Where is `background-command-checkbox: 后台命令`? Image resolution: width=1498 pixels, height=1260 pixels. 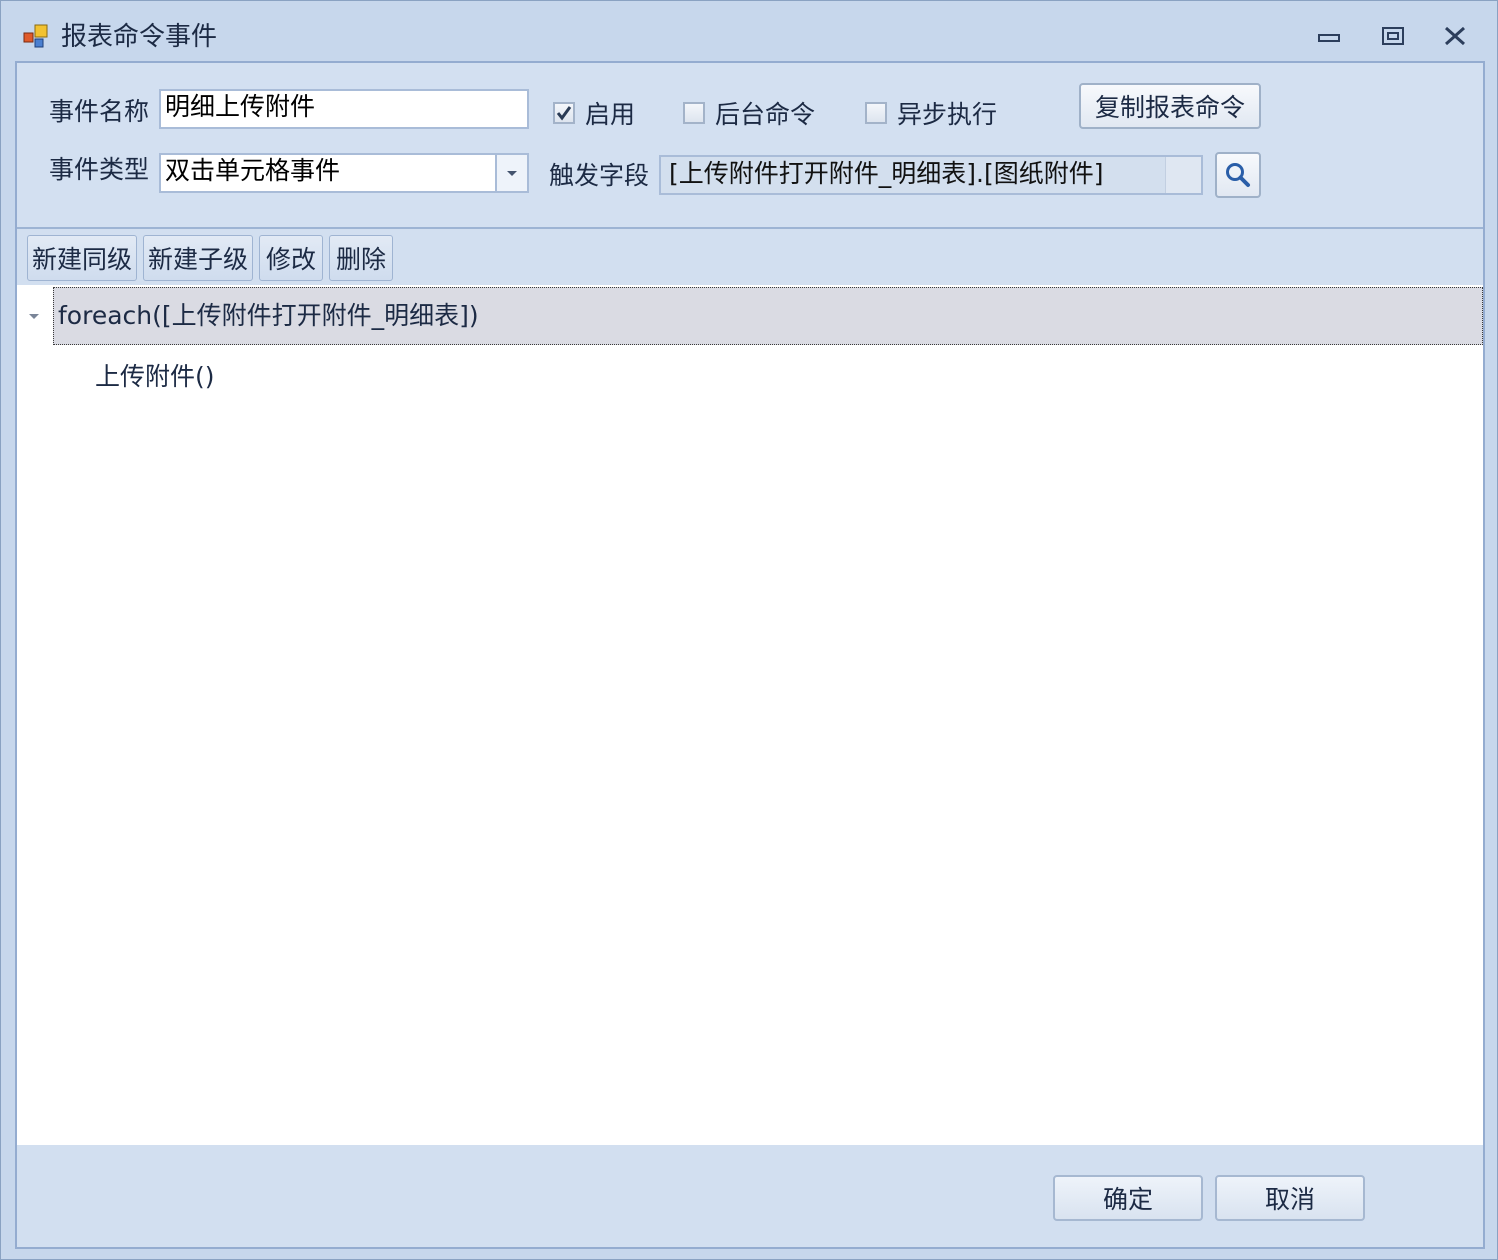
background-command-checkbox: 后台命令 is located at coordinates (749, 113).